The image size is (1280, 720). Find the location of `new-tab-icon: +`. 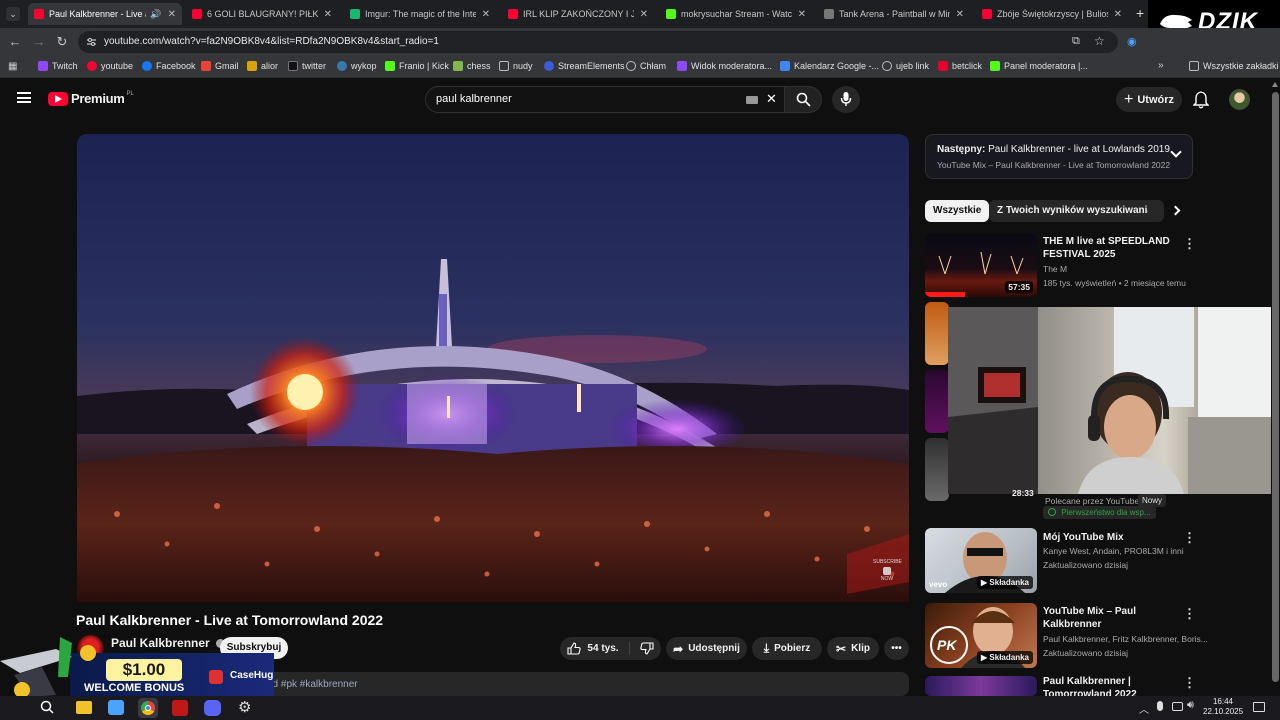

new-tab-icon: + is located at coordinates (1140, 13).